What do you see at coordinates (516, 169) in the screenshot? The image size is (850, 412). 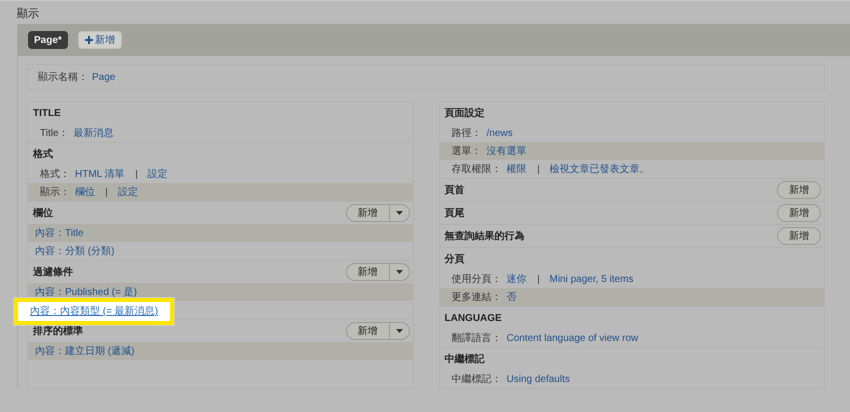 I see `setting-link: 權限` at bounding box center [516, 169].